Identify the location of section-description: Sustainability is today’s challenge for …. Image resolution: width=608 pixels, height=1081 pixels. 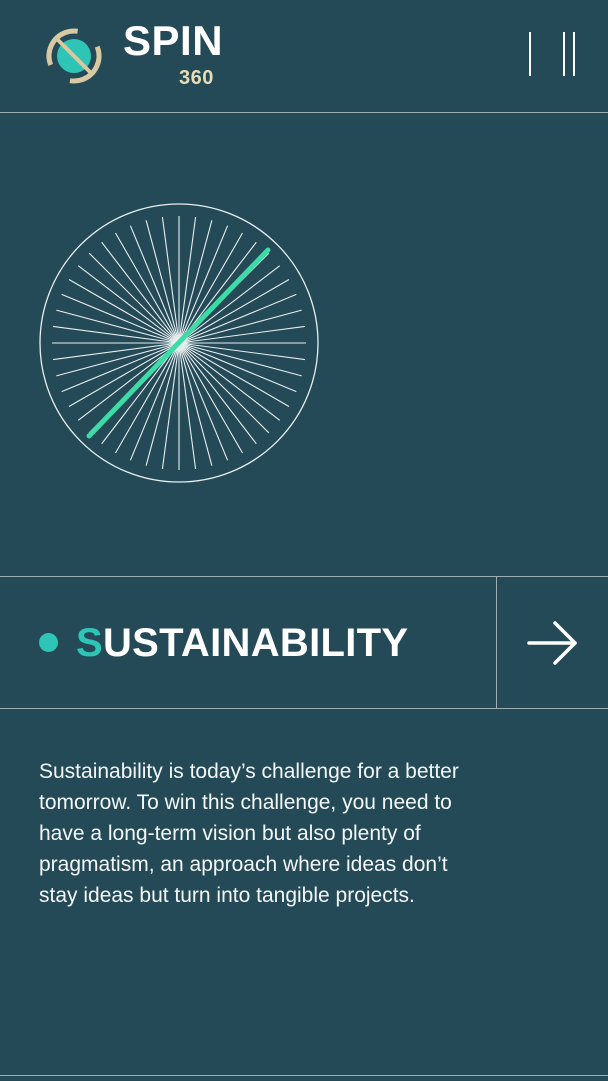
(249, 833).